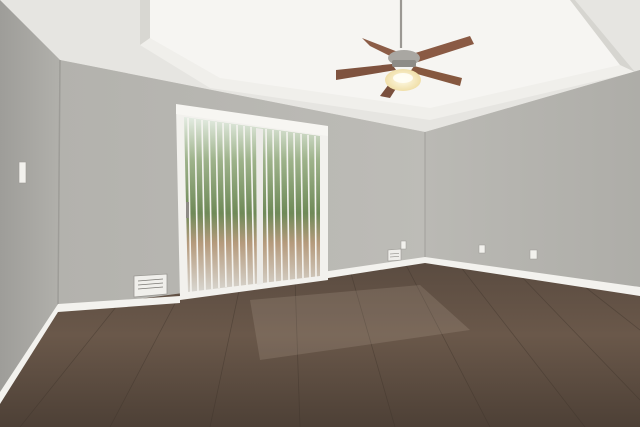  I want to click on light-switch, so click(22, 172).